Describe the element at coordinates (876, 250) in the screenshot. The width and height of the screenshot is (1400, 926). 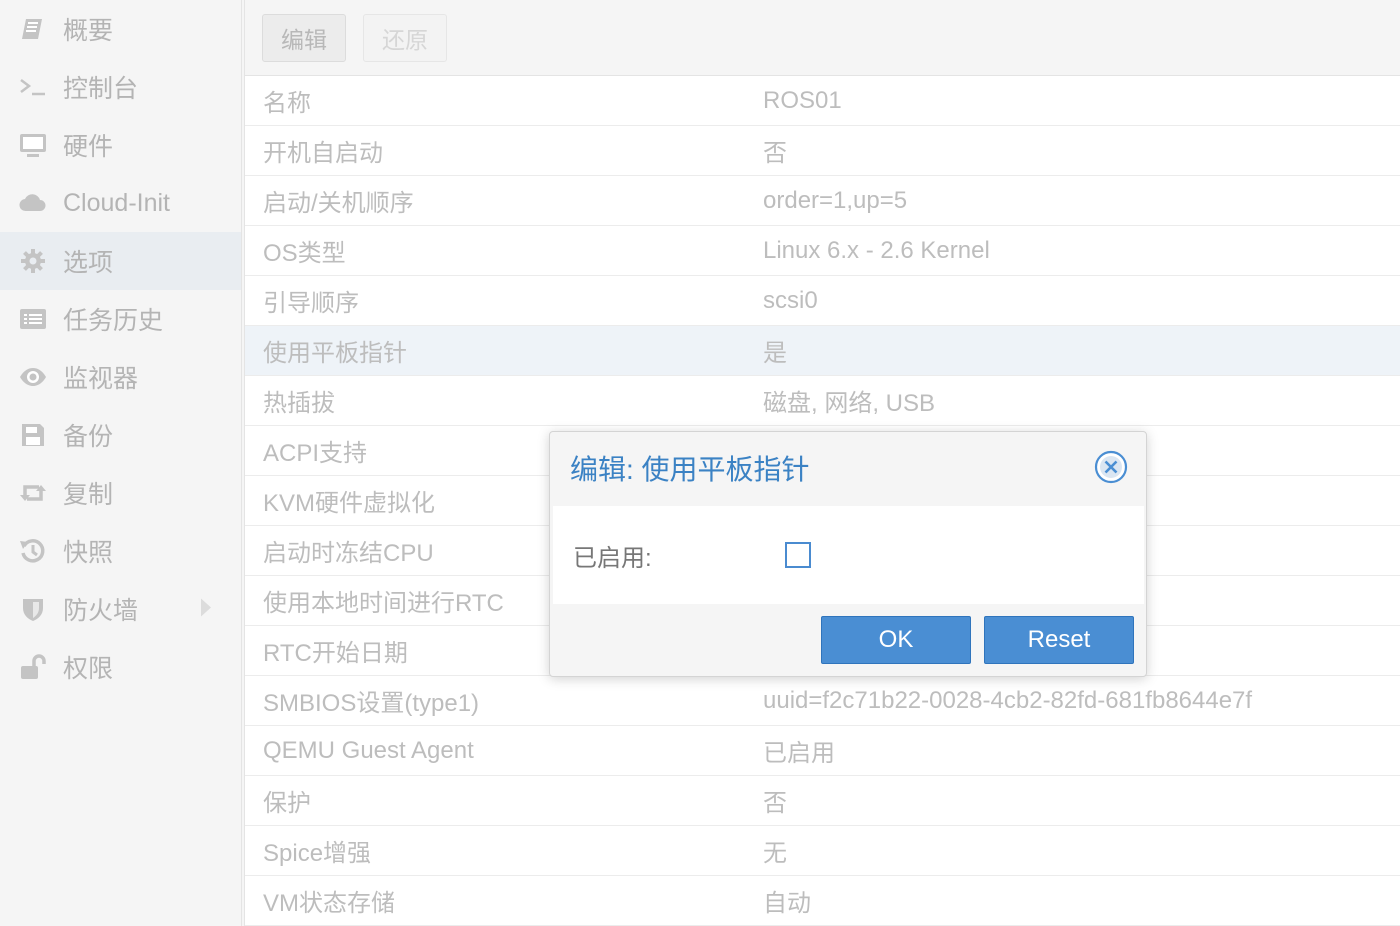
I see `row-value: Linux 6.x - 2.6 Kernel` at that location.